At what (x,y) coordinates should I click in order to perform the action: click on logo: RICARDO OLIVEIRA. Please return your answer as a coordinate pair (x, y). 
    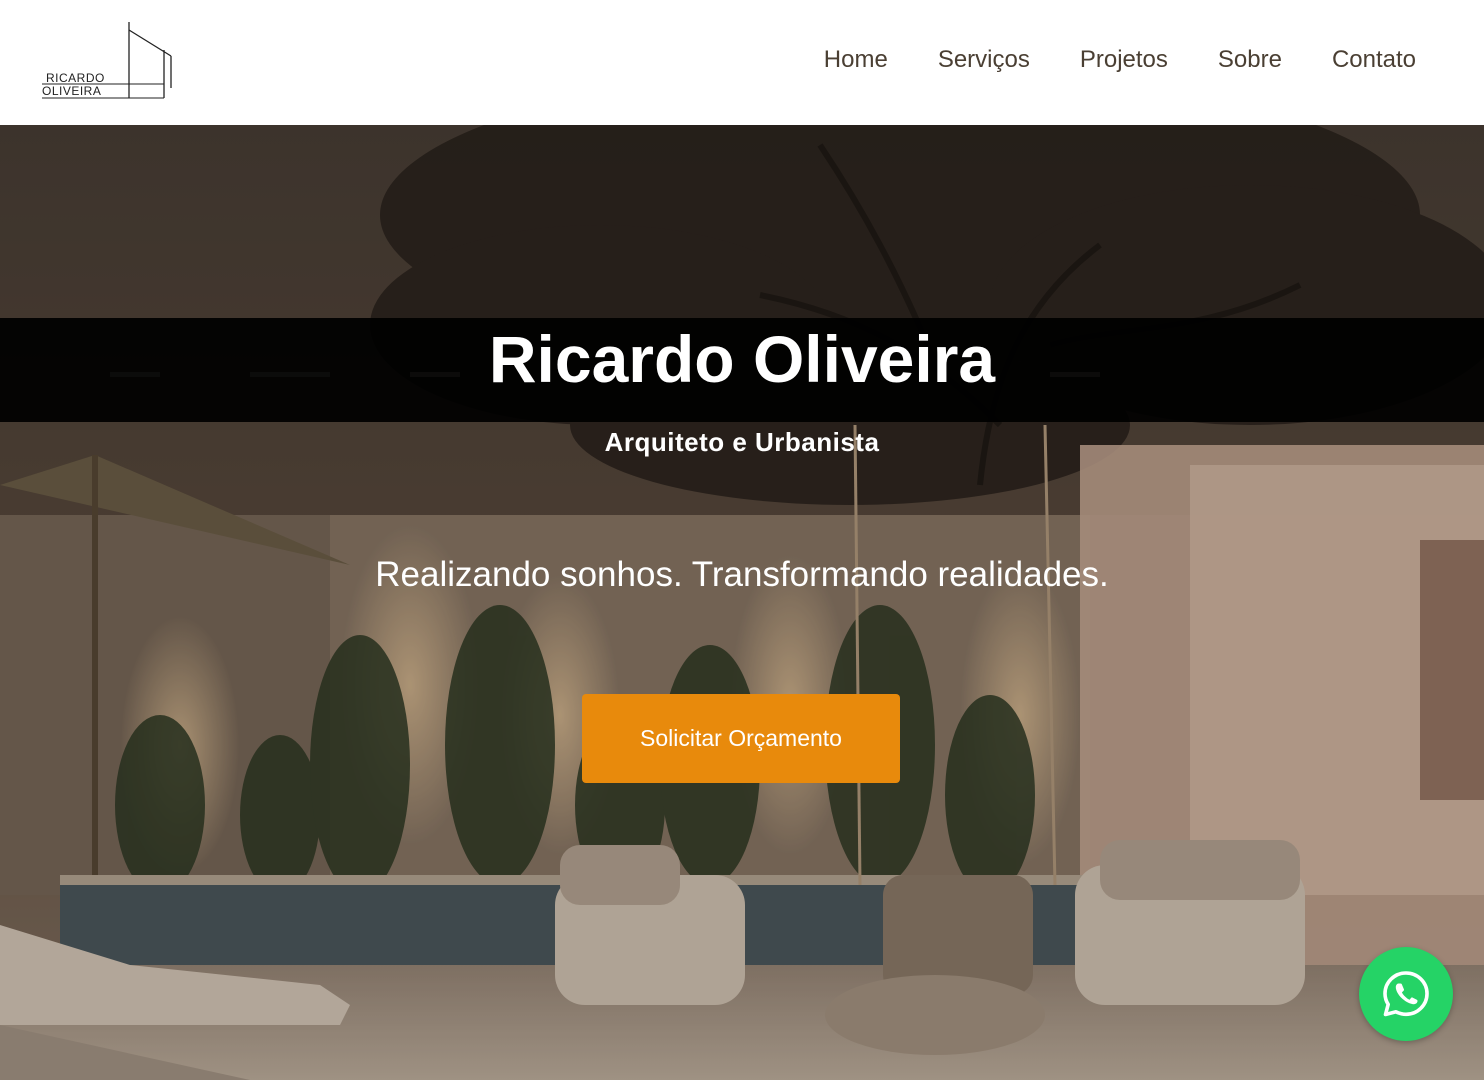
    Looking at the image, I should click on (108, 61).